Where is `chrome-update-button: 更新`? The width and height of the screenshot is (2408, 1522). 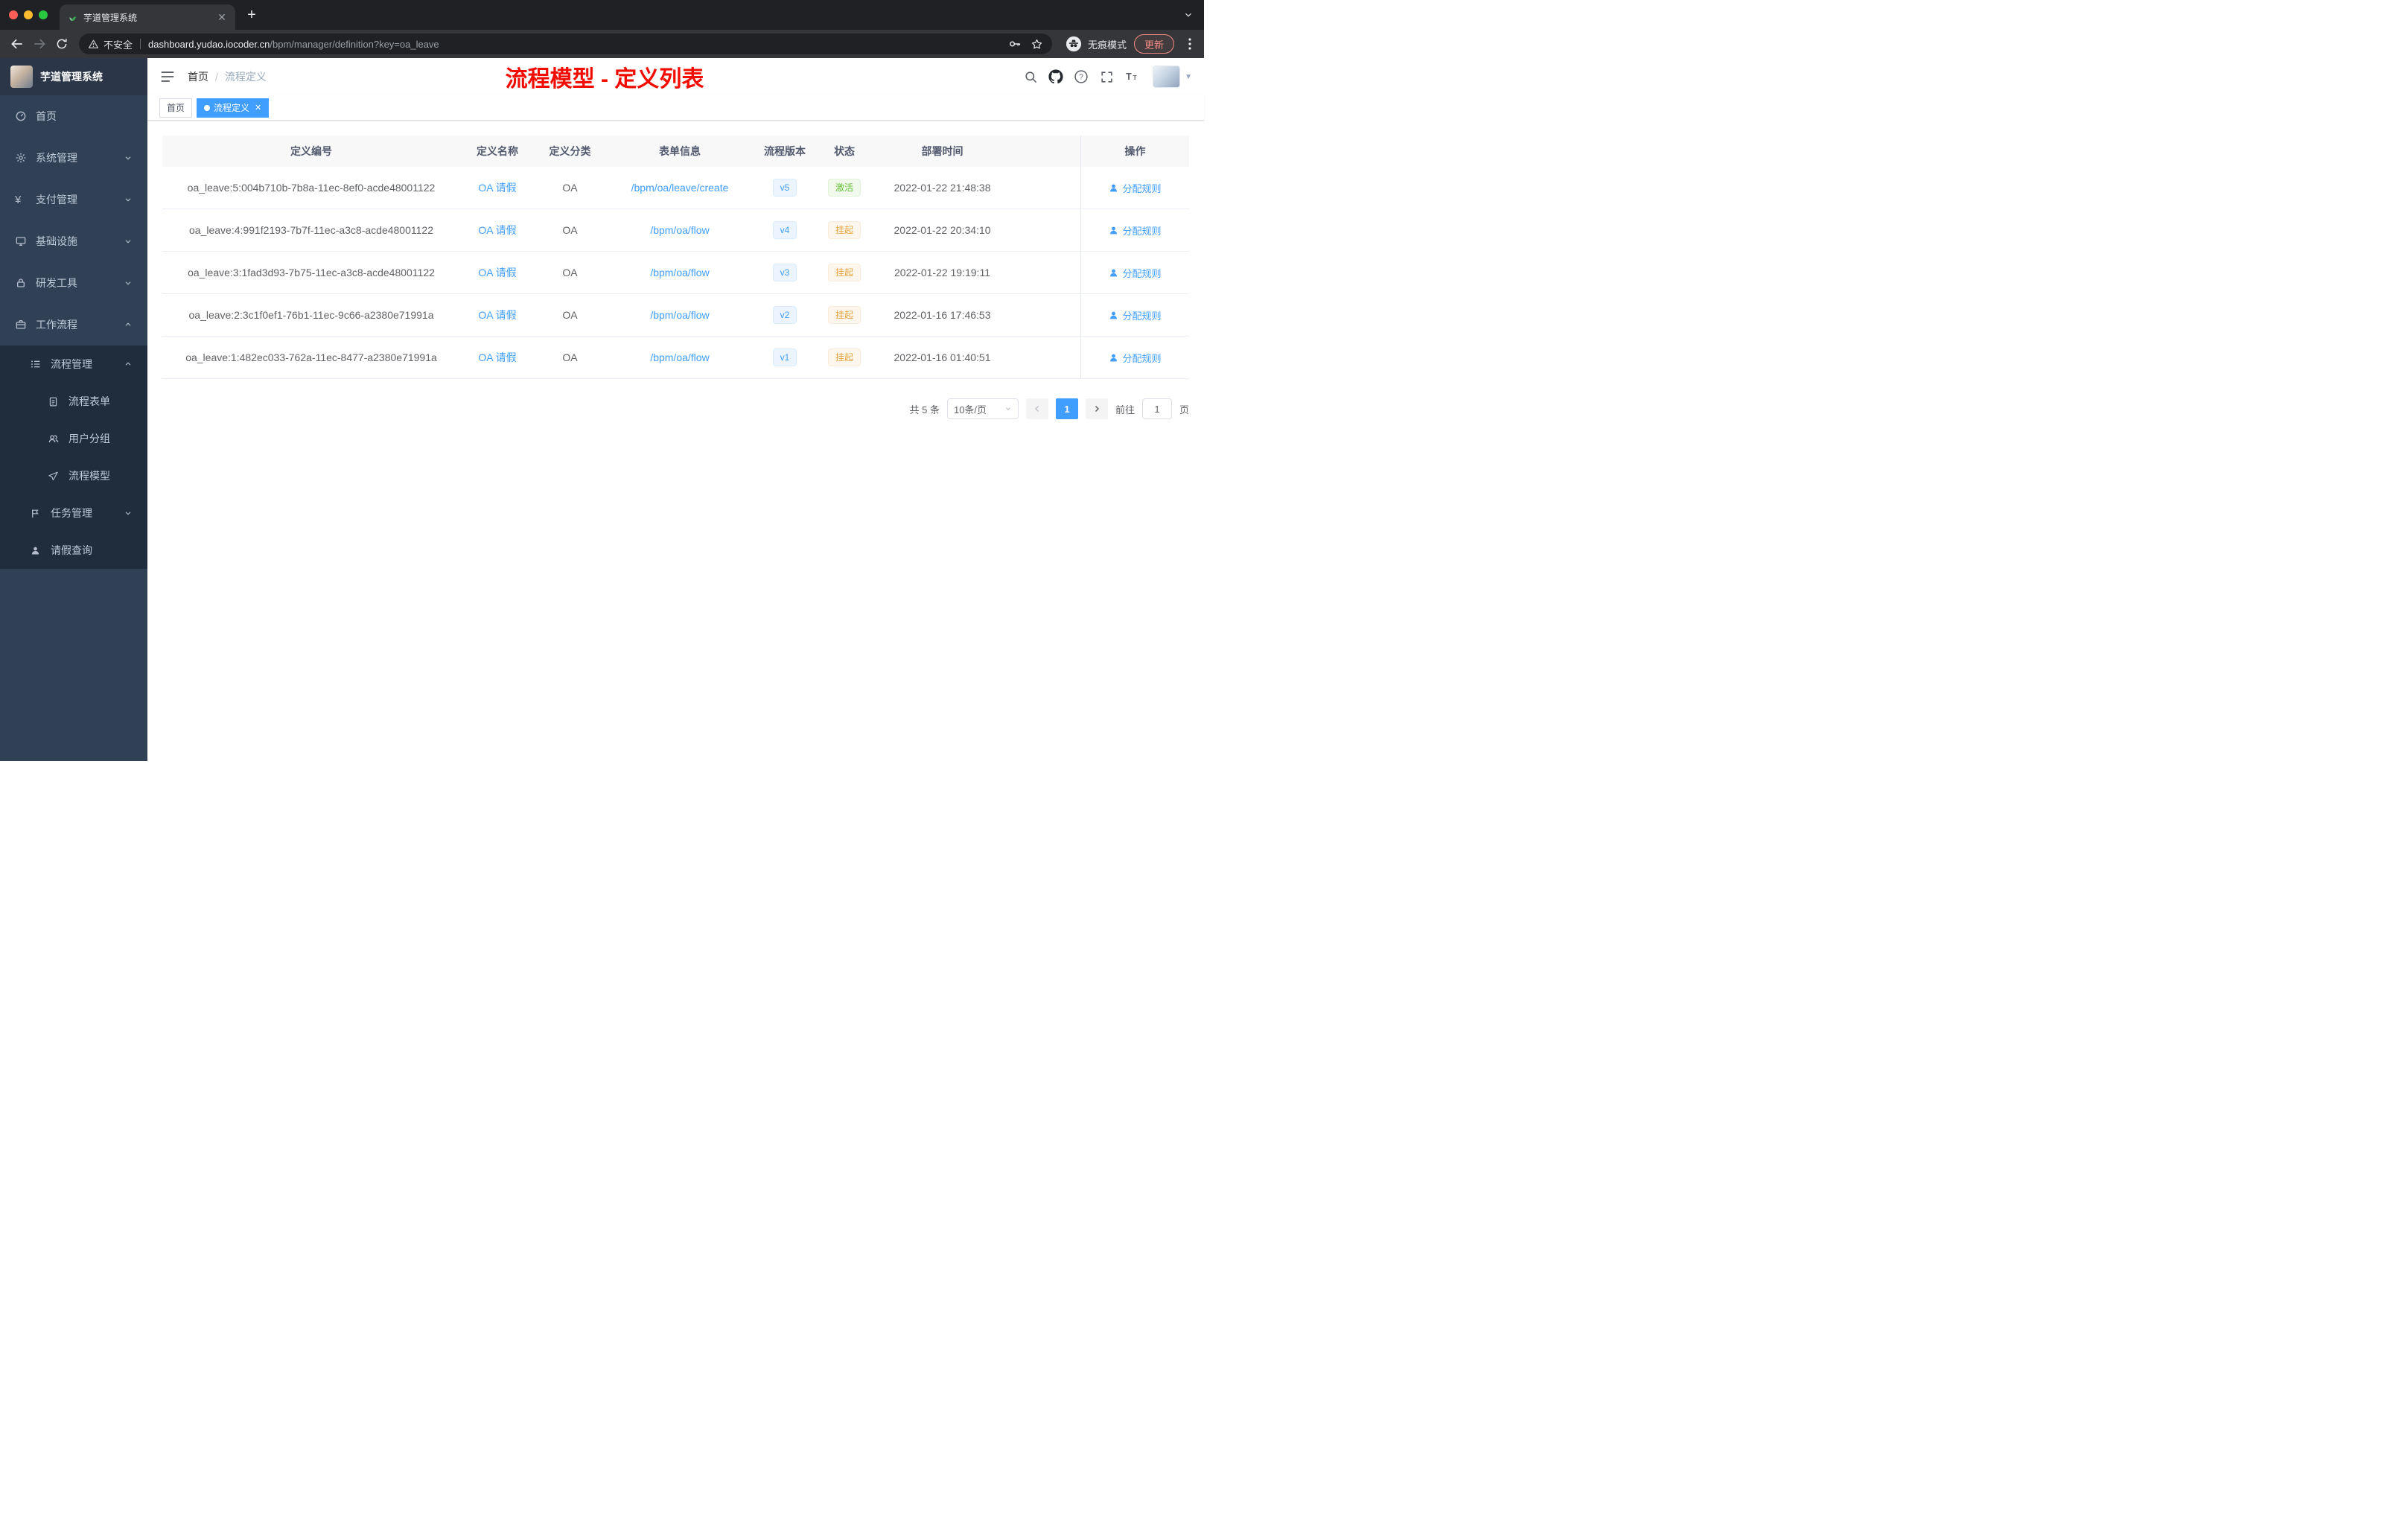
chrome-update-button: 更新 is located at coordinates (1153, 44).